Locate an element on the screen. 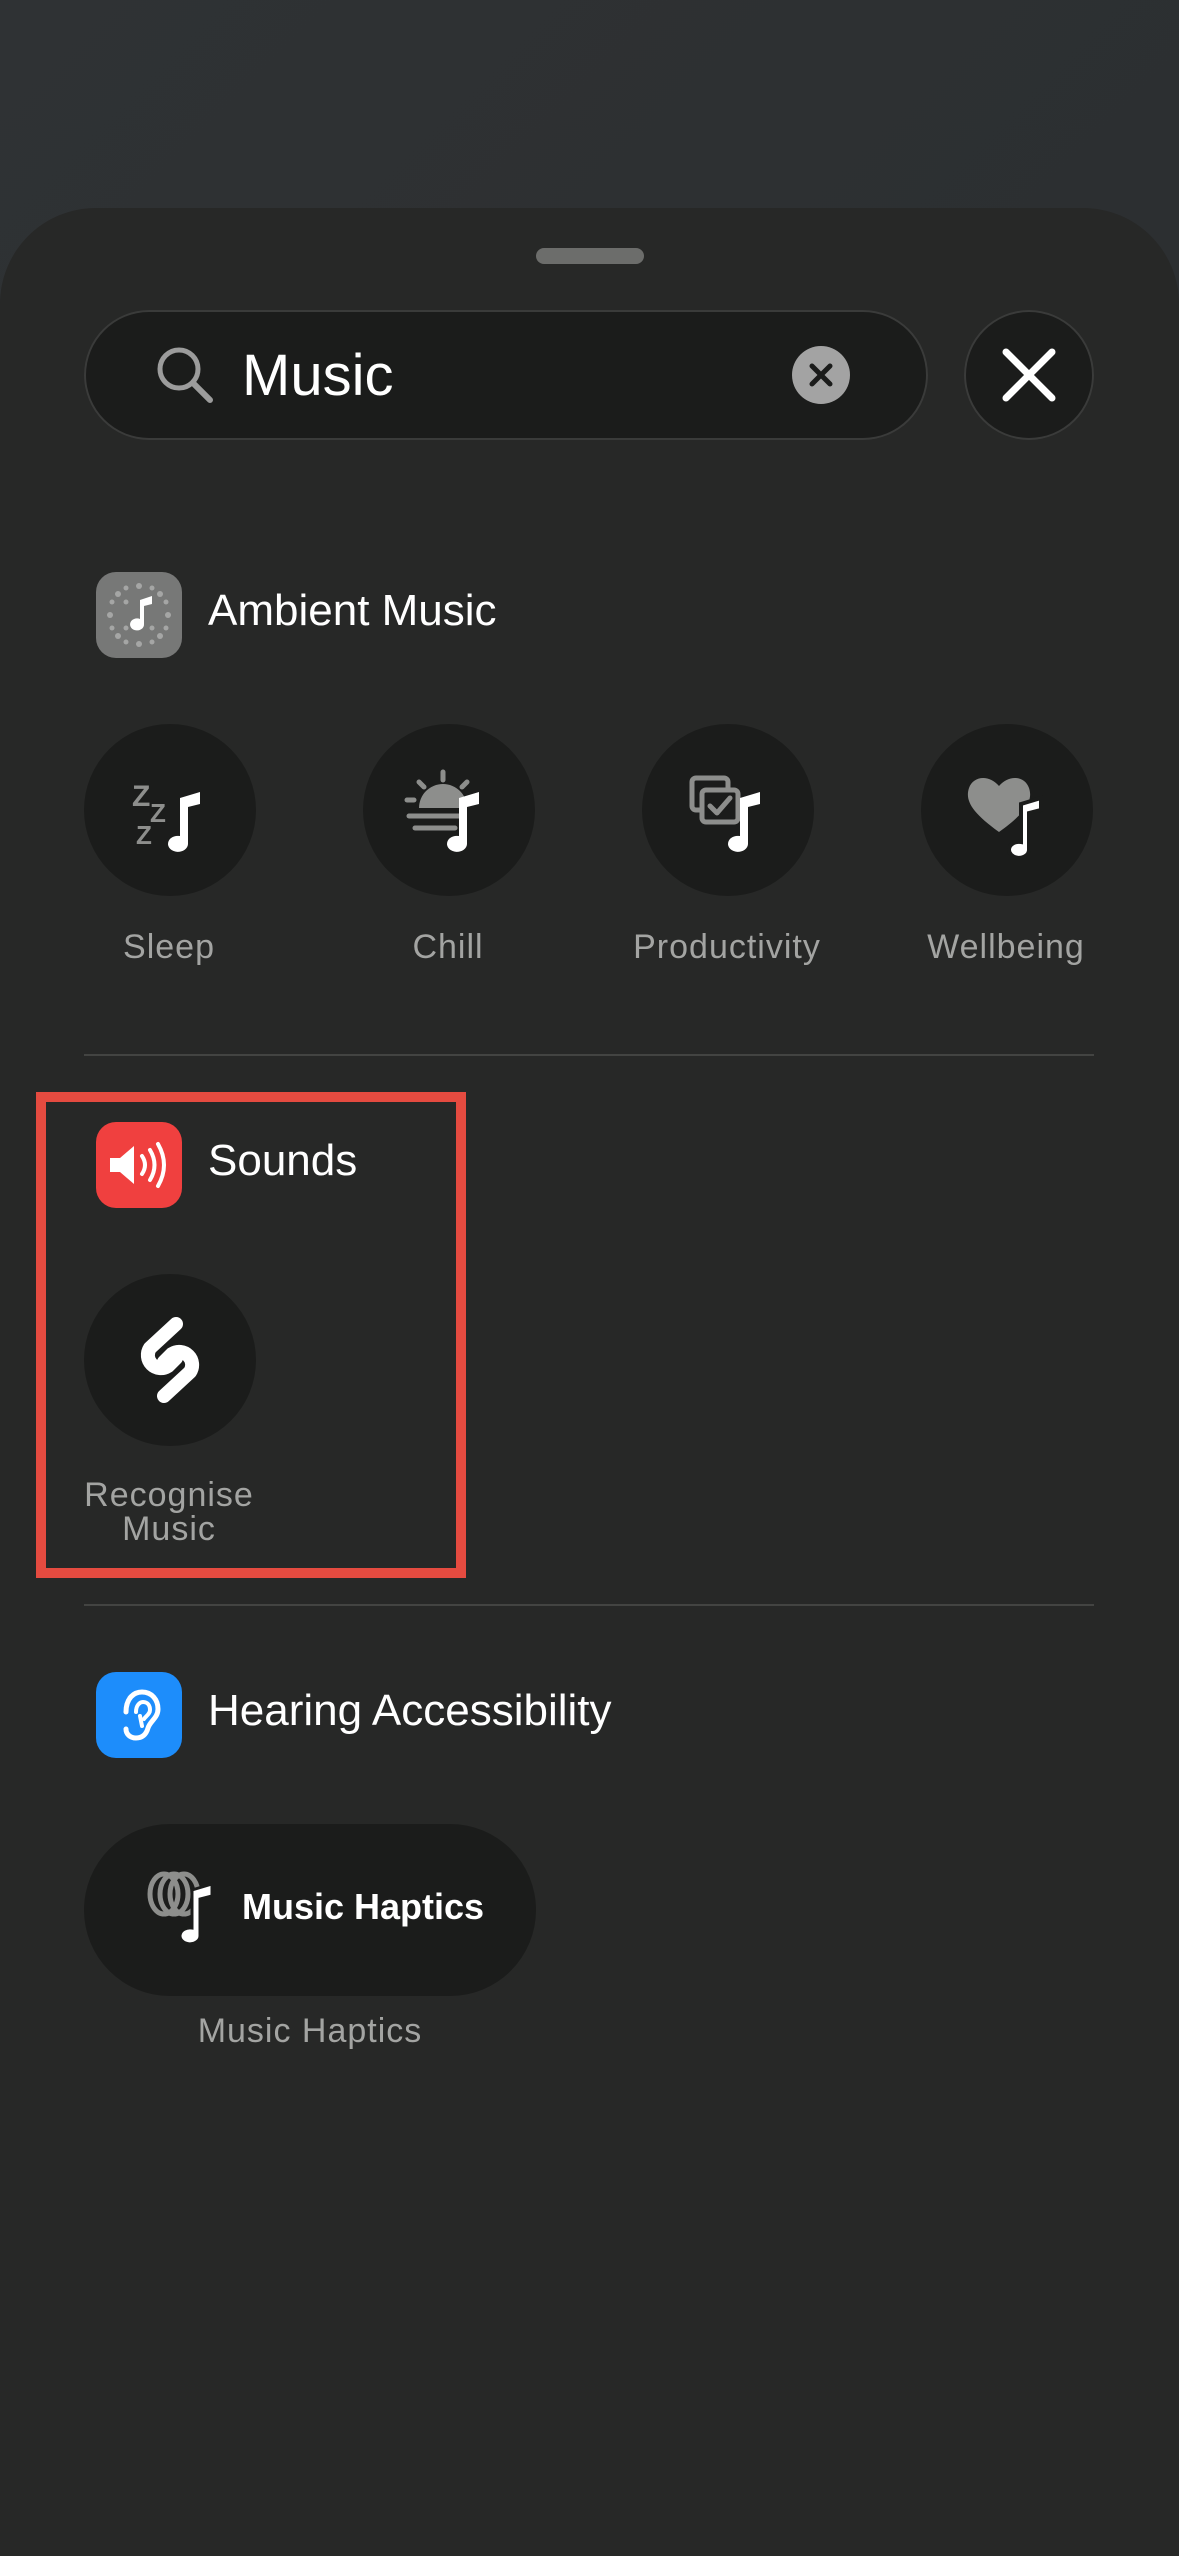 This screenshot has width=1179, height=2556. close-button is located at coordinates (1029, 375).